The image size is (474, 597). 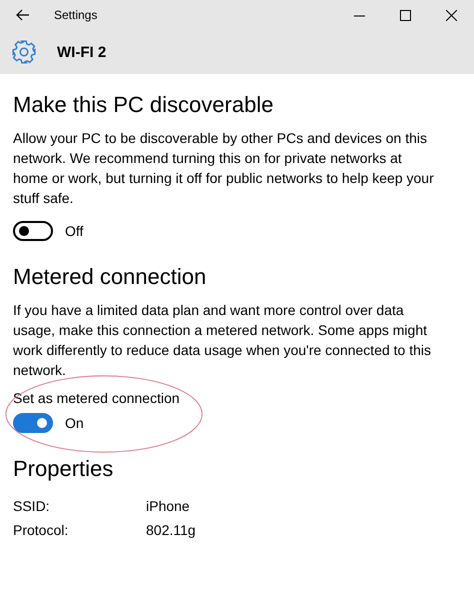 I want to click on back-icon, so click(x=23, y=15).